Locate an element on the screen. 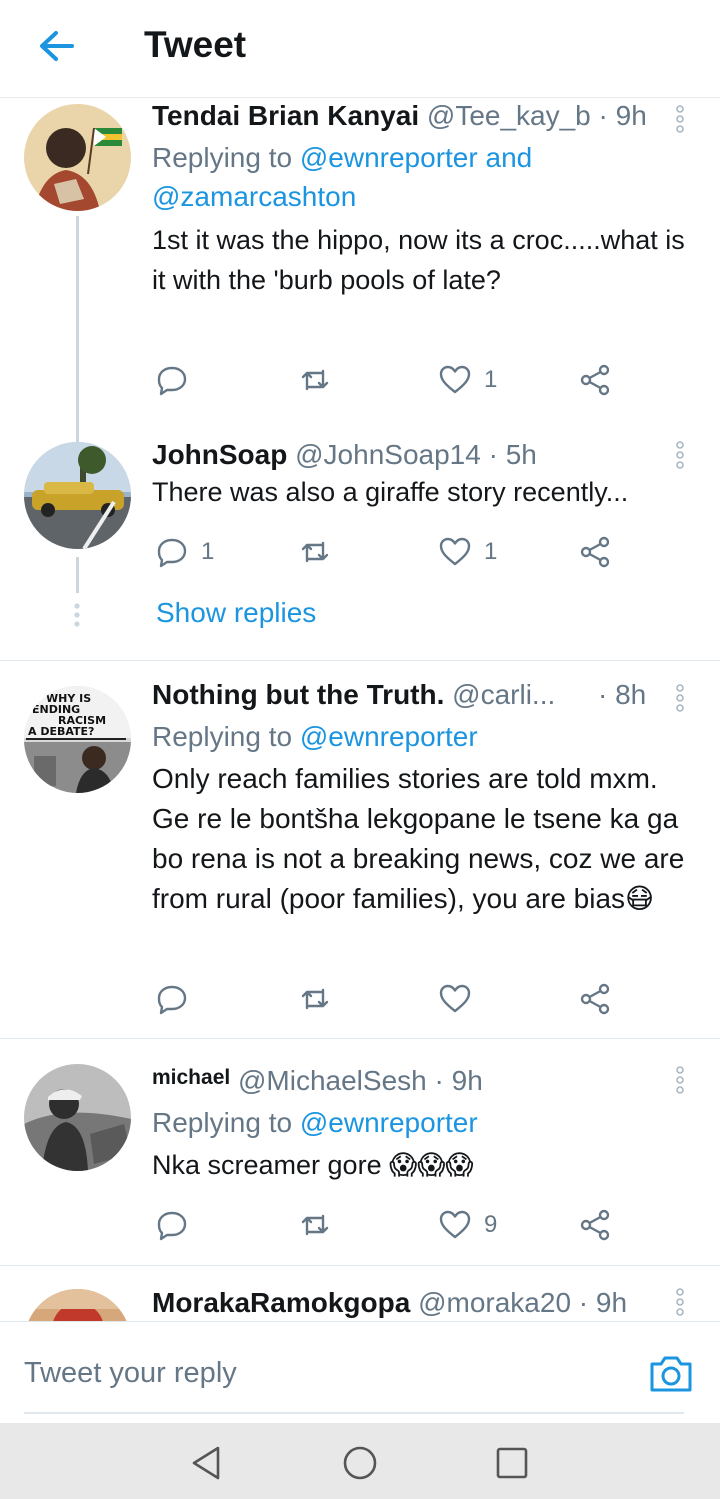 The width and height of the screenshot is (720, 1499). home-circle-icon is located at coordinates (360, 1463).